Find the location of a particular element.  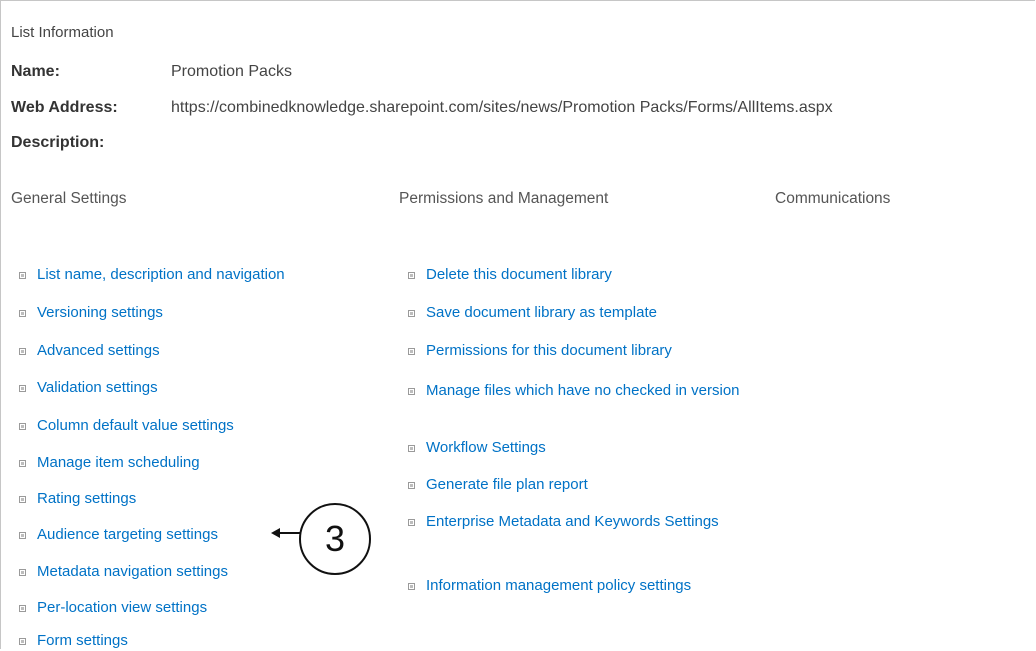

link-library-permissions: Permissions for this document library is located at coordinates (597, 351).